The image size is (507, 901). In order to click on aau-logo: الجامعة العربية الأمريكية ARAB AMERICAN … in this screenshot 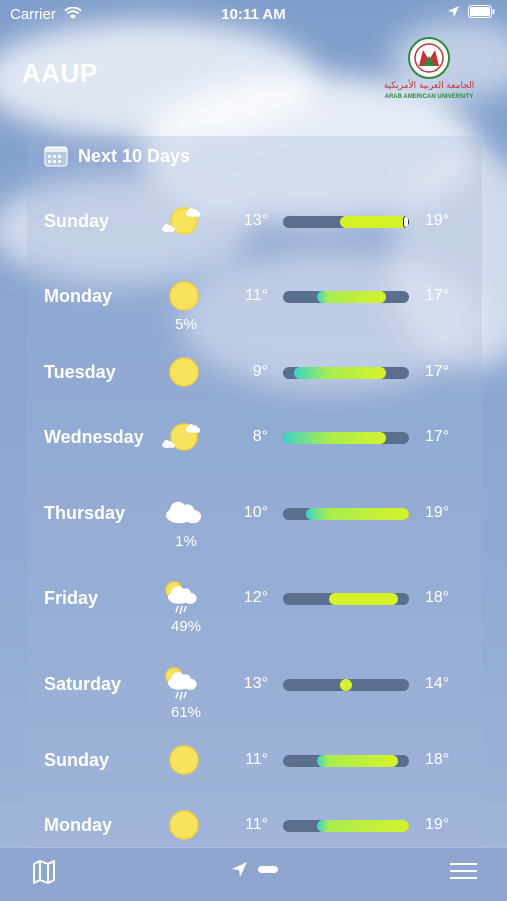, I will do `click(429, 68)`.